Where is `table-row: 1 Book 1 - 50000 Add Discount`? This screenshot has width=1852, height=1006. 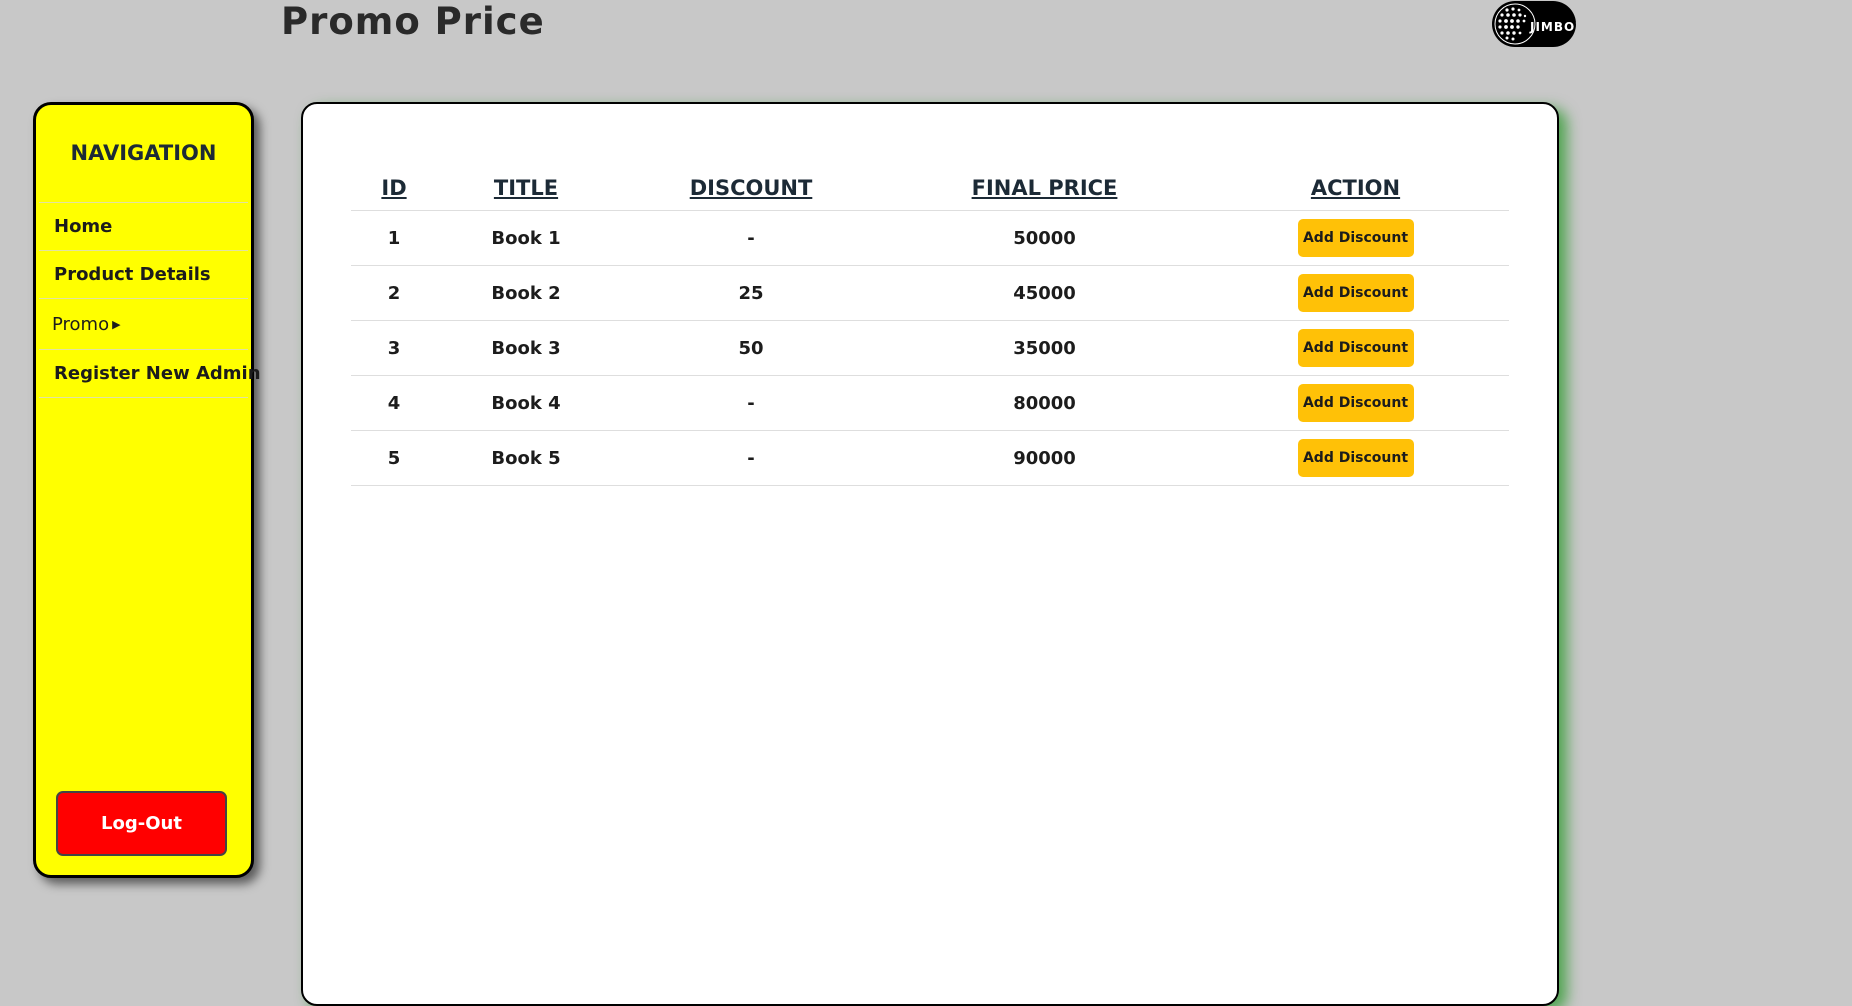 table-row: 1 Book 1 - 50000 Add Discount is located at coordinates (930, 238).